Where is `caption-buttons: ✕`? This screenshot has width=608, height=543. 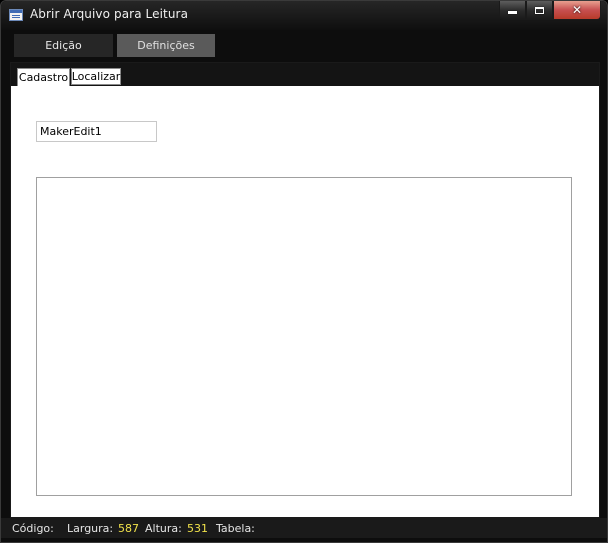 caption-buttons: ✕ is located at coordinates (550, 10).